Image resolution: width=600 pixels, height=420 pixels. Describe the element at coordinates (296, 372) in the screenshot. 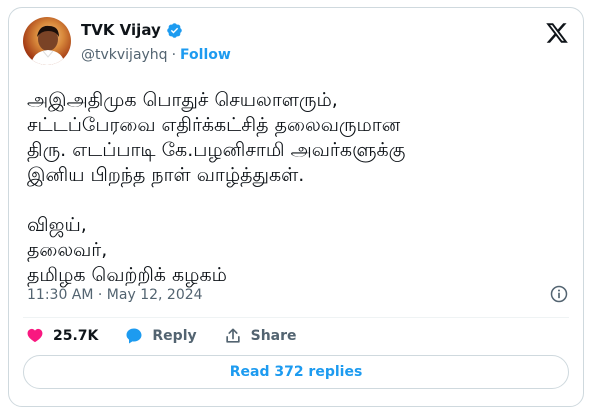

I see `read-replies-button: Read 372 replies` at that location.